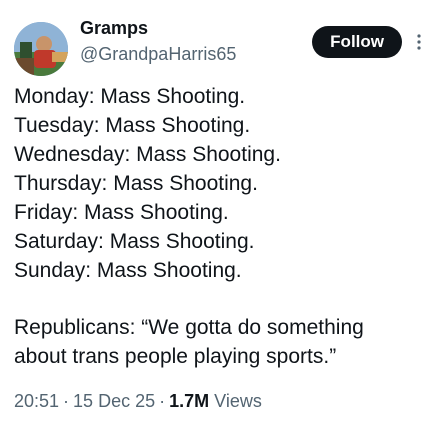  What do you see at coordinates (114, 401) in the screenshot?
I see `tweet-date: 15 Dec 25` at bounding box center [114, 401].